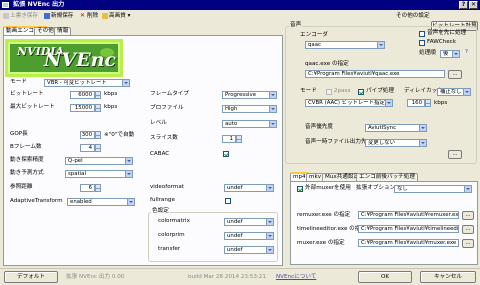 The image size is (480, 285). What do you see at coordinates (375, 74) in the screenshot?
I see `audio-exe-path-input: C:¥Program Files¥aviutl¥qaac.exe` at bounding box center [375, 74].